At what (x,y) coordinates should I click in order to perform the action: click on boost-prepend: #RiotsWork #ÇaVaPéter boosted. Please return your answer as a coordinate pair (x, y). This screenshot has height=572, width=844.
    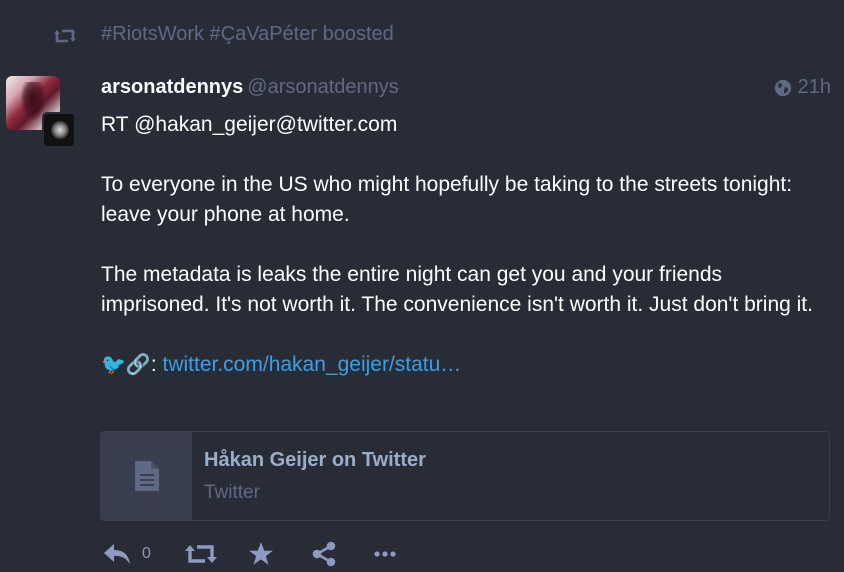
    Looking at the image, I should click on (422, 35).